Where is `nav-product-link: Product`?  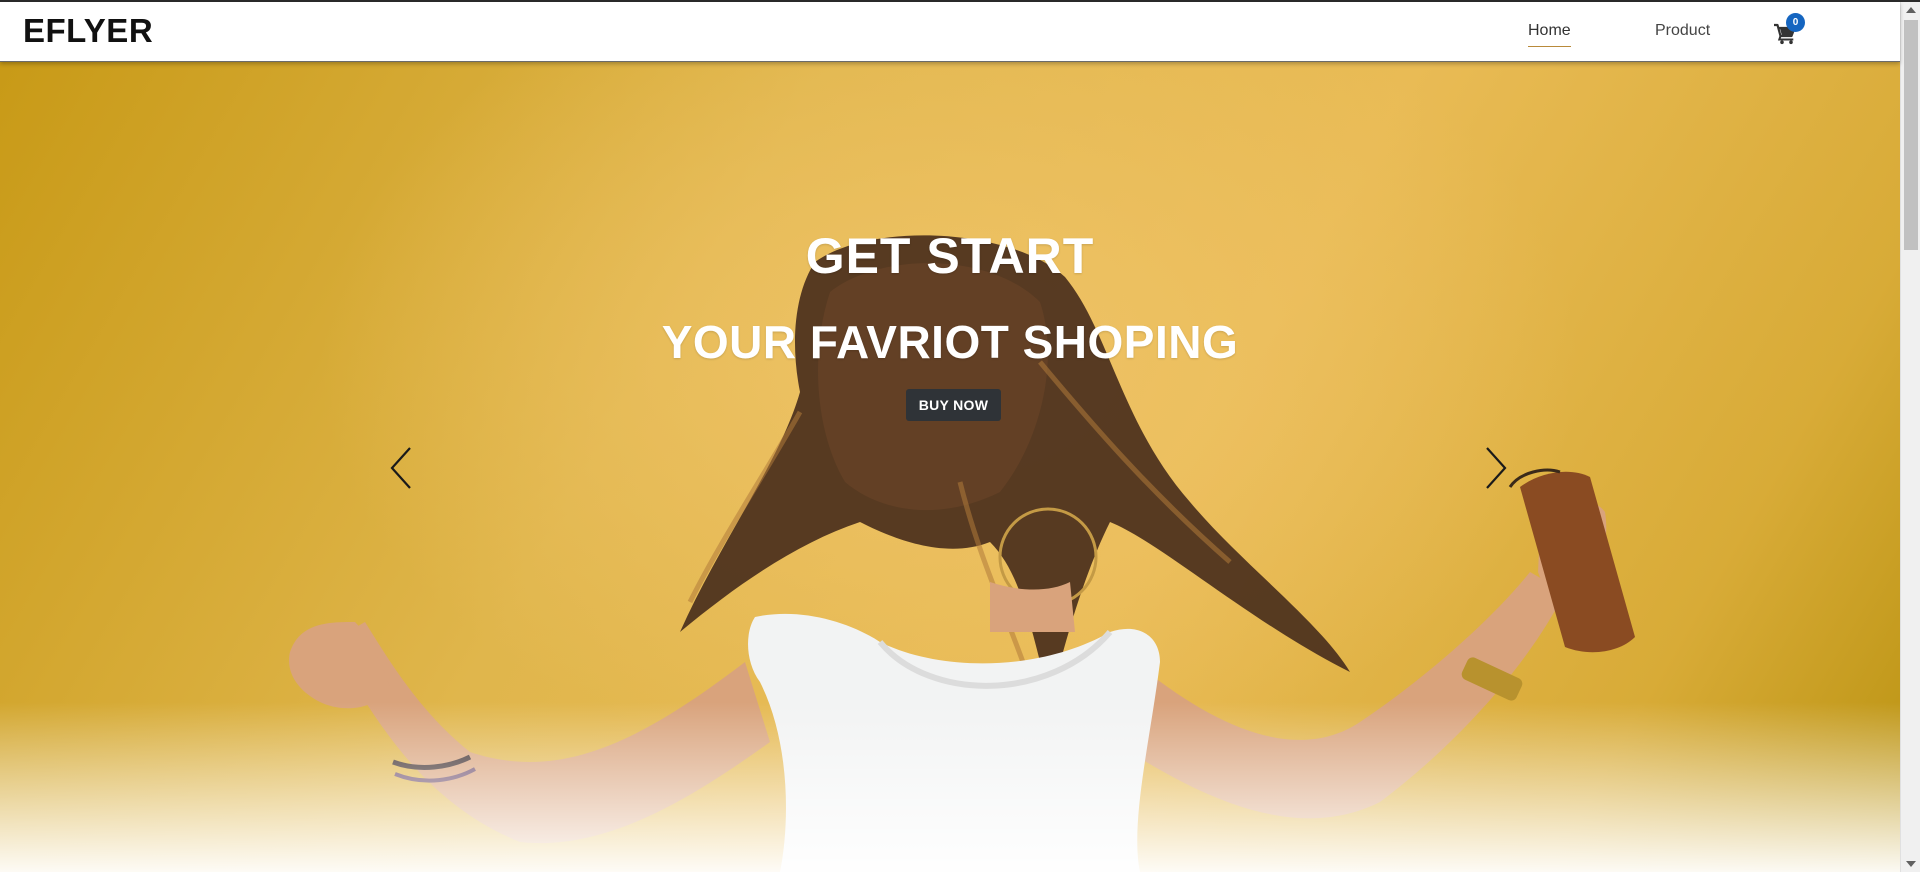 nav-product-link: Product is located at coordinates (1682, 31).